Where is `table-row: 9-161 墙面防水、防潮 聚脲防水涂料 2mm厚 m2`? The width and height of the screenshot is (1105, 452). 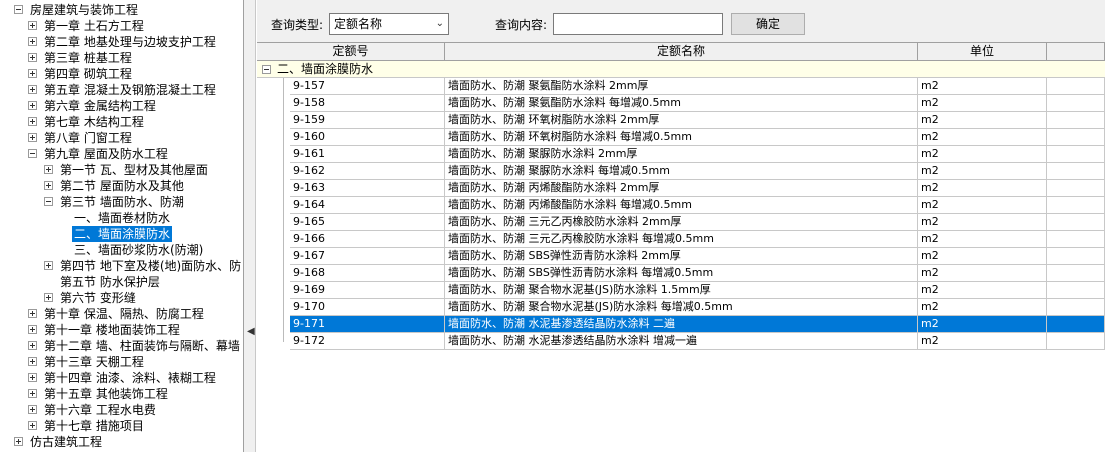
table-row: 9-161 墙面防水、防潮 聚脲防水涂料 2mm厚 m2 is located at coordinates (681, 154).